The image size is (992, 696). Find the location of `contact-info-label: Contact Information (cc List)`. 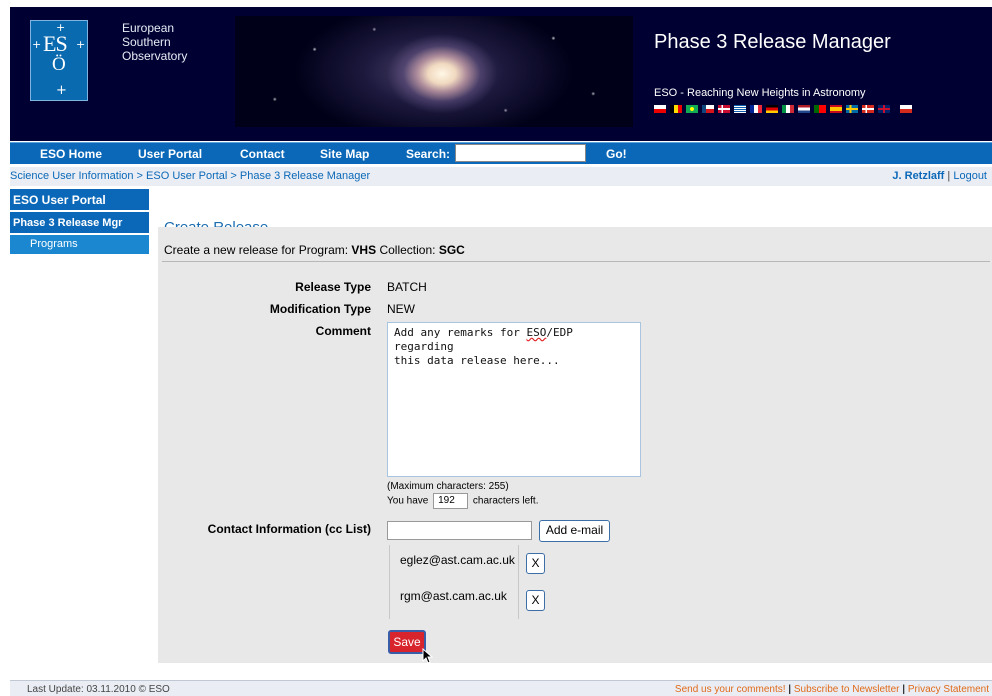

contact-info-label: Contact Information (cc List) is located at coordinates (289, 529).